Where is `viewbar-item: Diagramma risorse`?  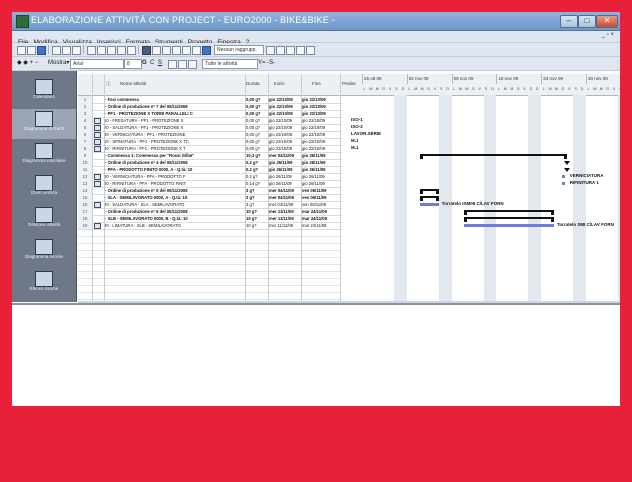
viewbar-item: Diagramma risorse is located at coordinates (44, 252).